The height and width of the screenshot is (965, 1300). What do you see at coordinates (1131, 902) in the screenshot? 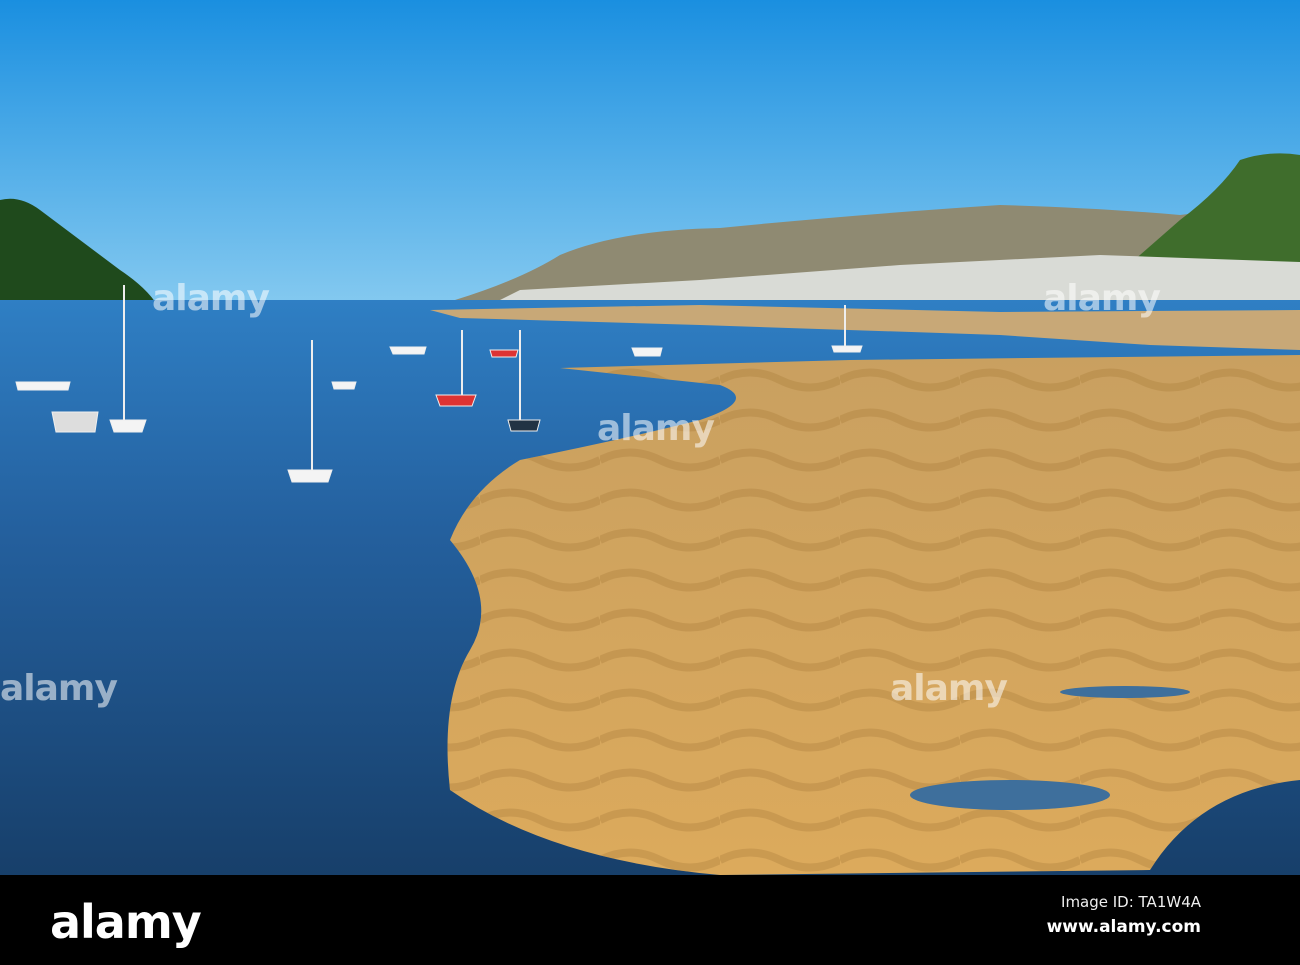
I see `image-id: Image ID: TA1W4A` at bounding box center [1131, 902].